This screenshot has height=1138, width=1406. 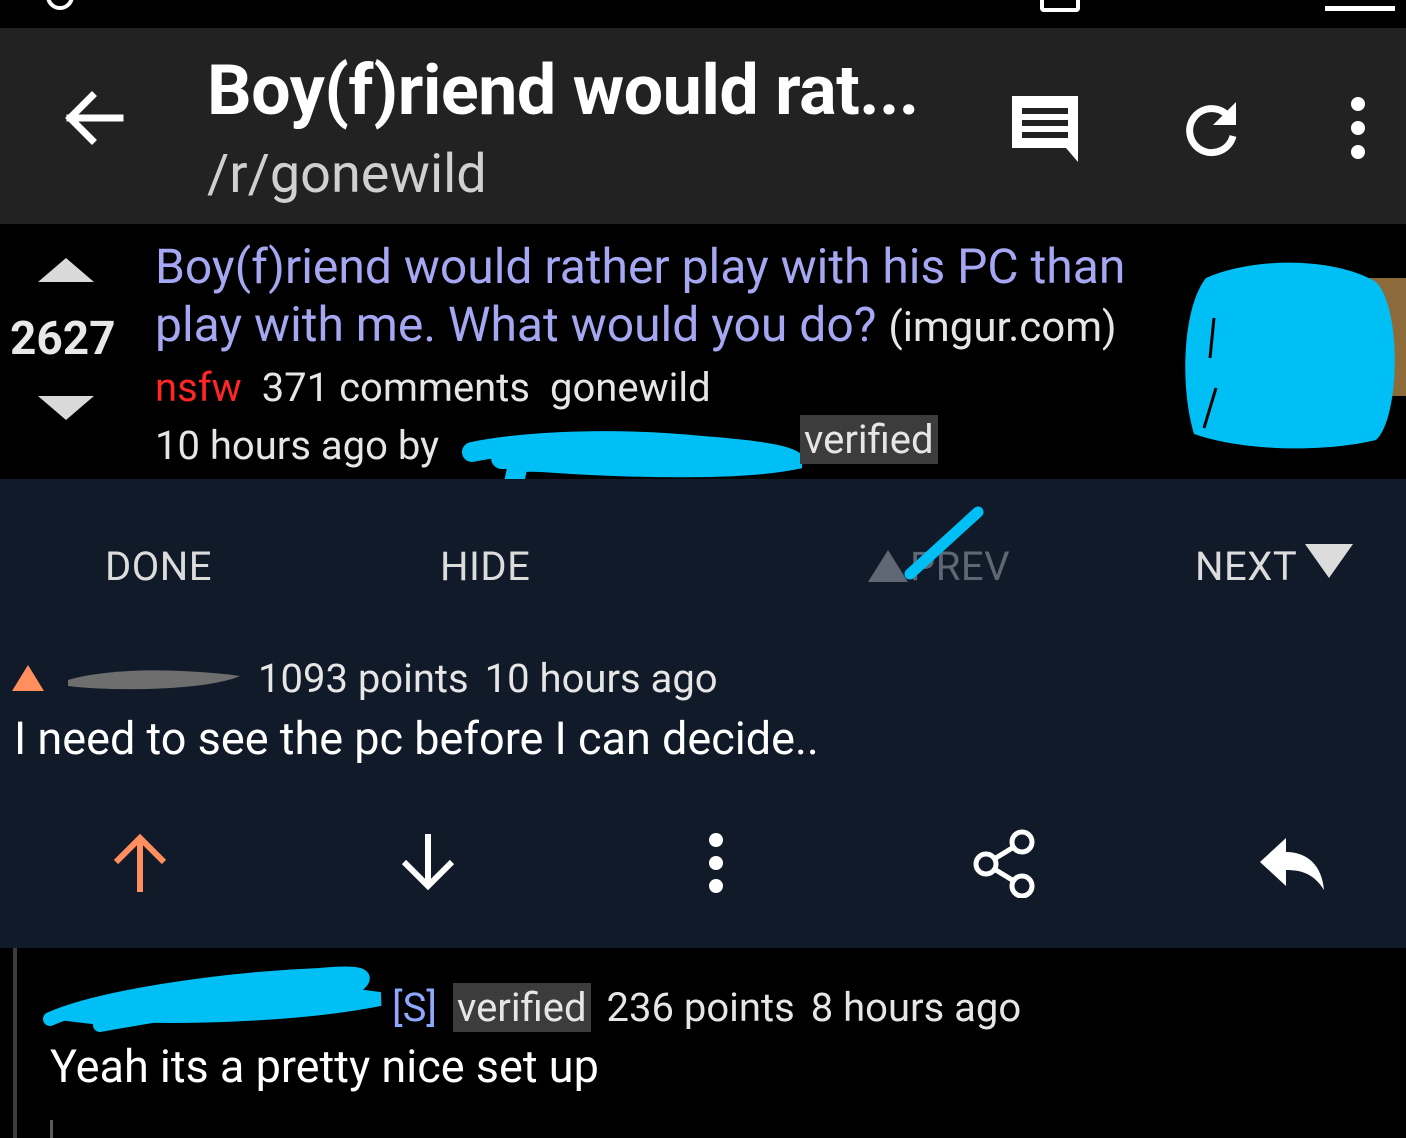 I want to click on comment-count: 371 comments, so click(x=396, y=387).